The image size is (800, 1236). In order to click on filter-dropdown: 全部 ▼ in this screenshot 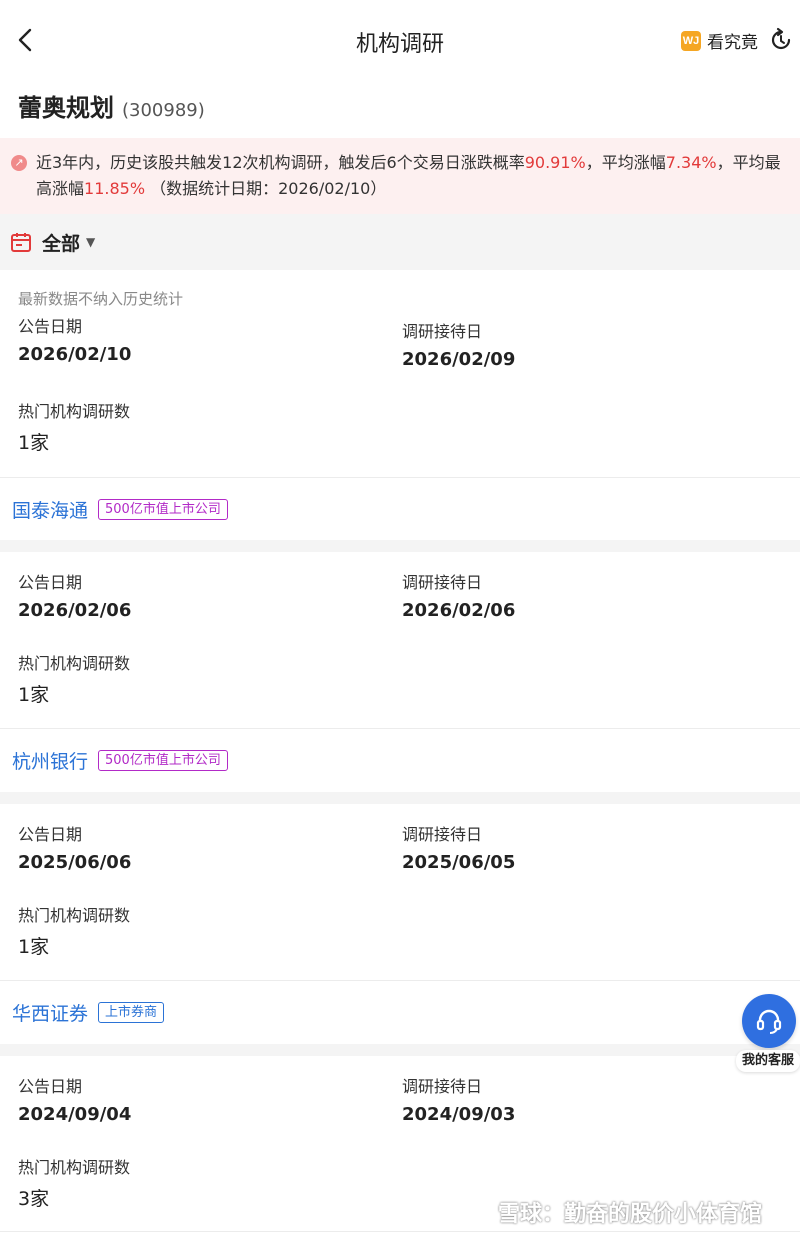, I will do `click(400, 242)`.